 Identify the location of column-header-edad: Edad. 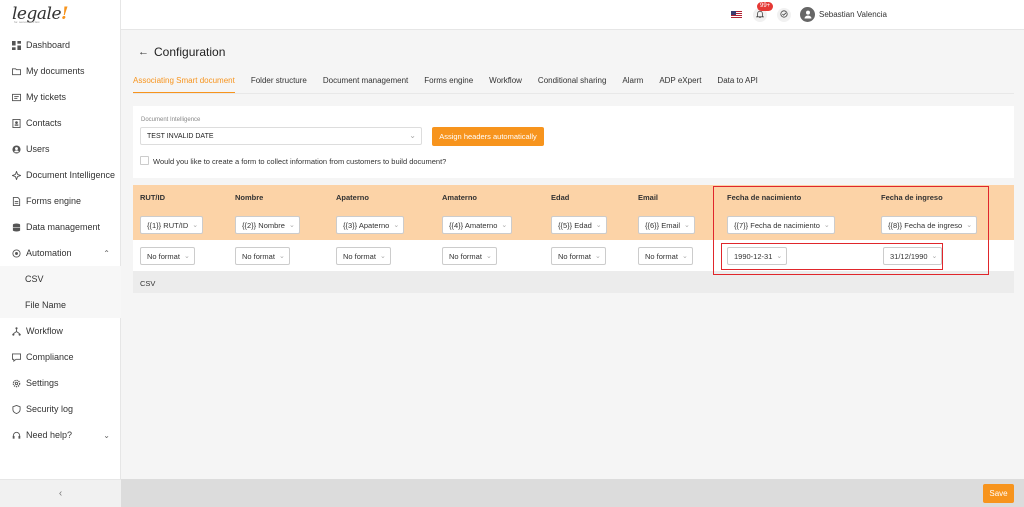
(560, 197).